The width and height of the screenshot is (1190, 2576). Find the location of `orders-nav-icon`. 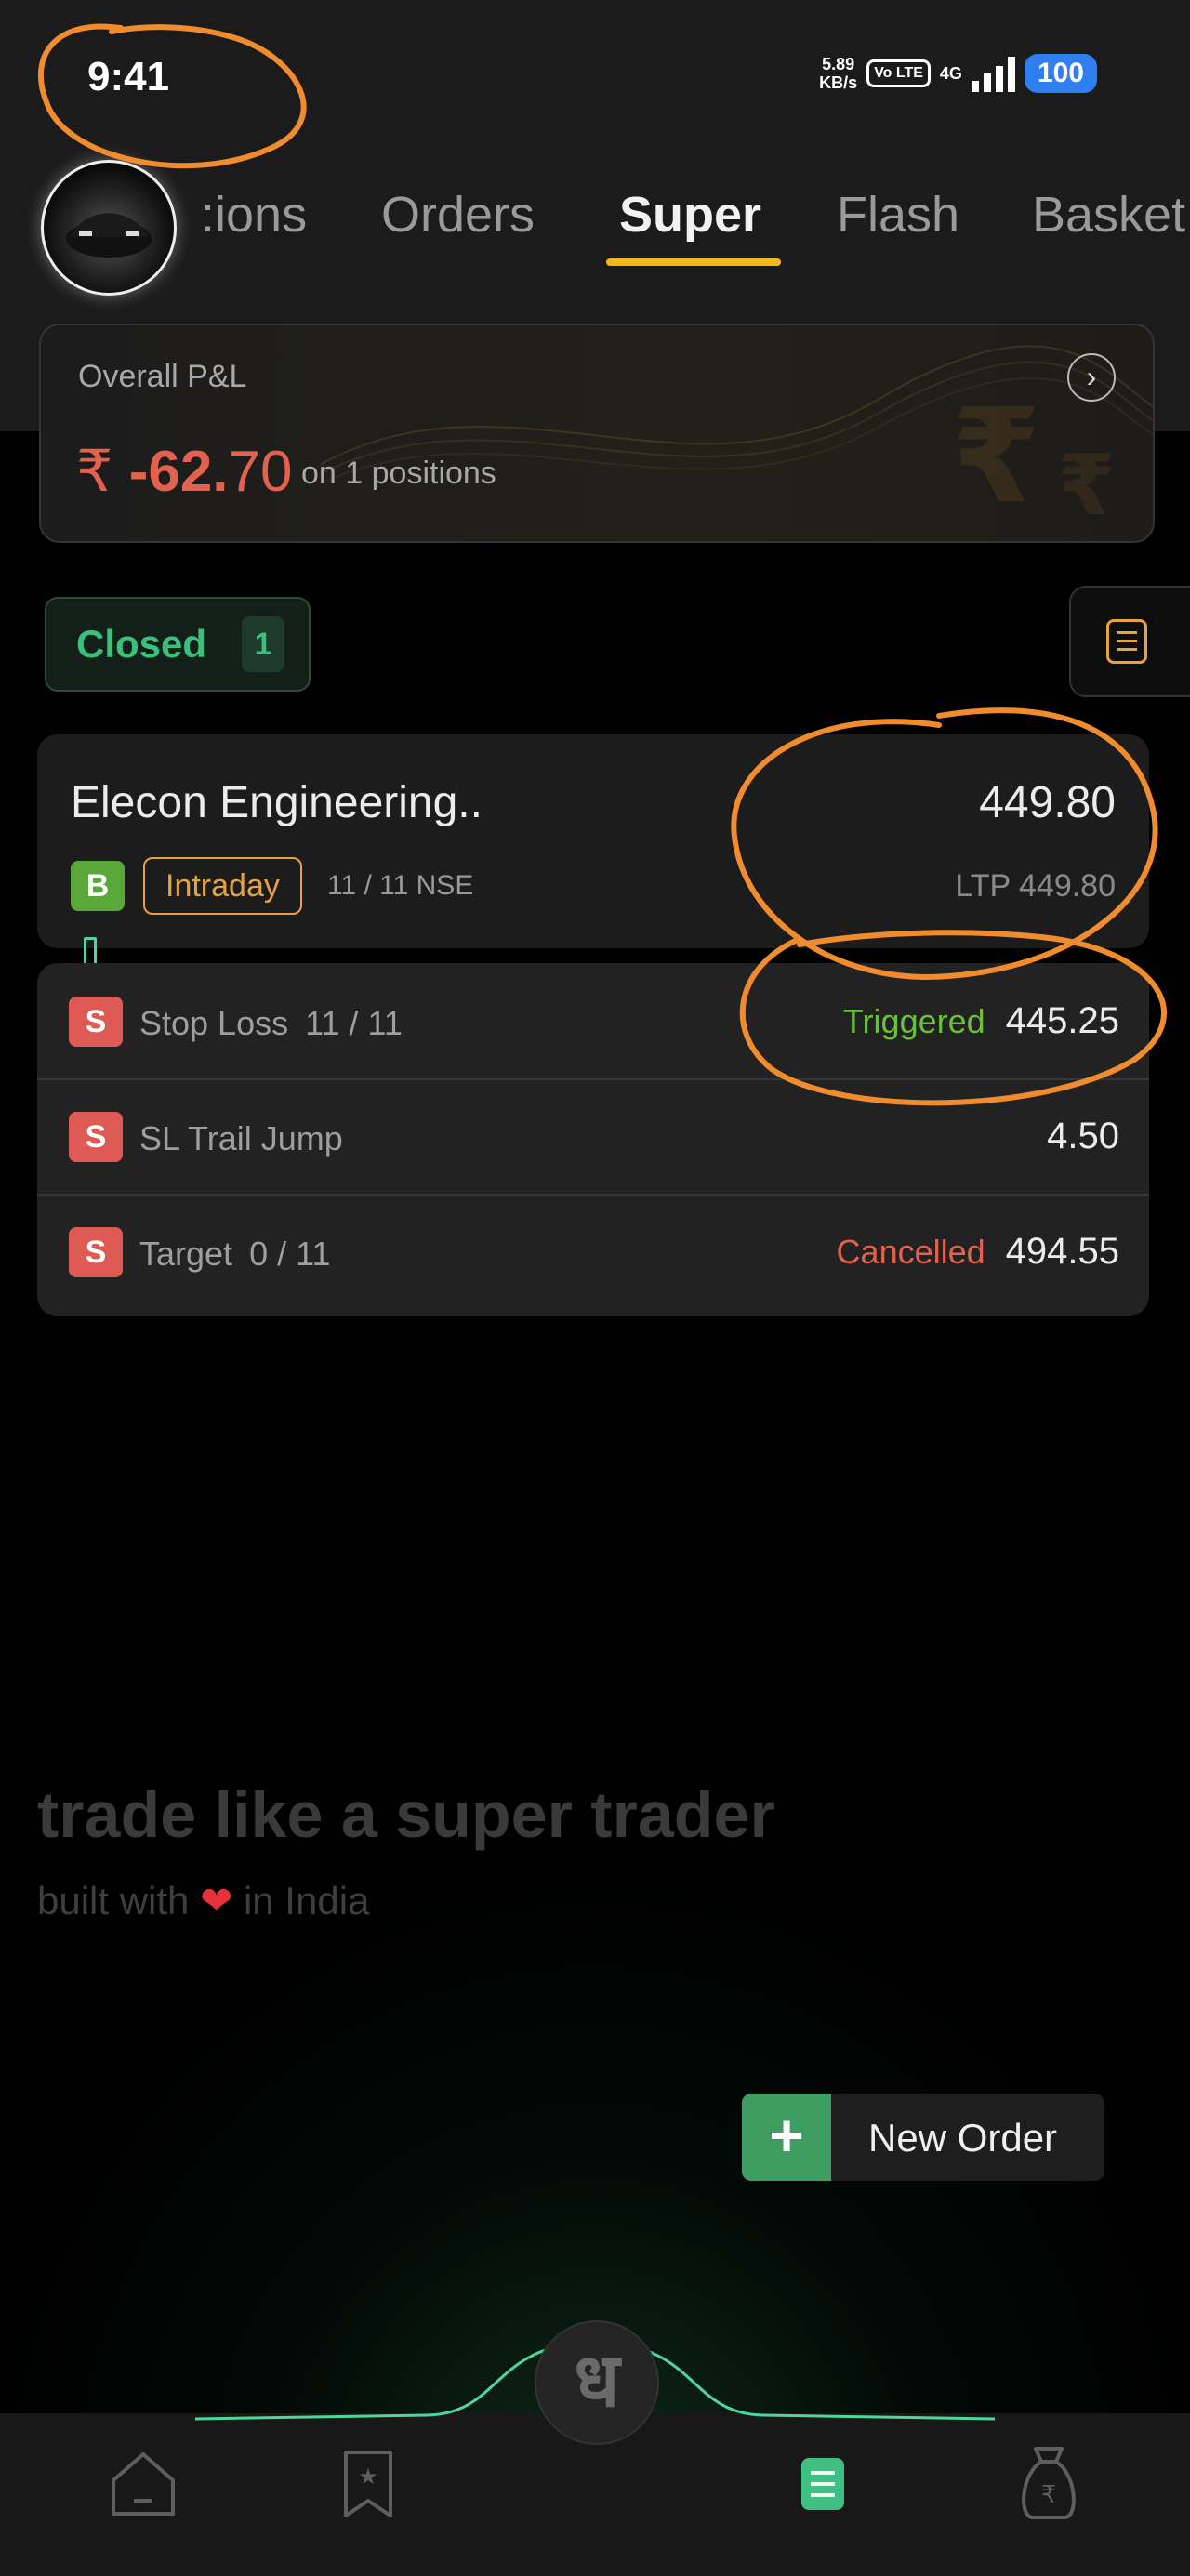

orders-nav-icon is located at coordinates (822, 2484).